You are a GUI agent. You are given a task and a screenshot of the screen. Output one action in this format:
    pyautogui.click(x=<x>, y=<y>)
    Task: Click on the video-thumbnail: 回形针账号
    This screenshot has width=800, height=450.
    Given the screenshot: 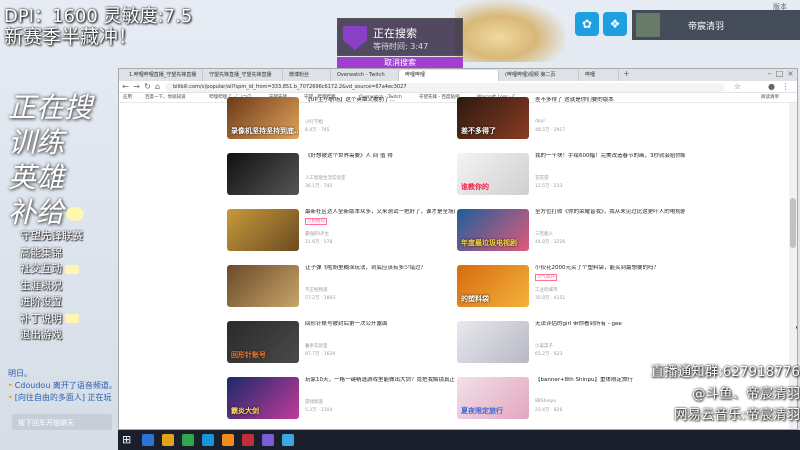 What is the action you would take?
    pyautogui.click(x=263, y=342)
    